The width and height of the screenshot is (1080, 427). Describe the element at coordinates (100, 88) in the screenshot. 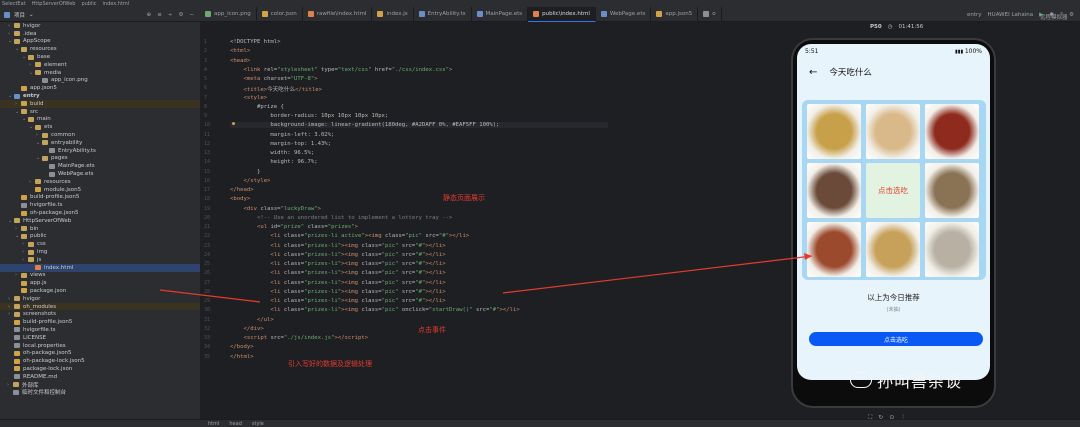

I see `tree-item: app.json5` at that location.